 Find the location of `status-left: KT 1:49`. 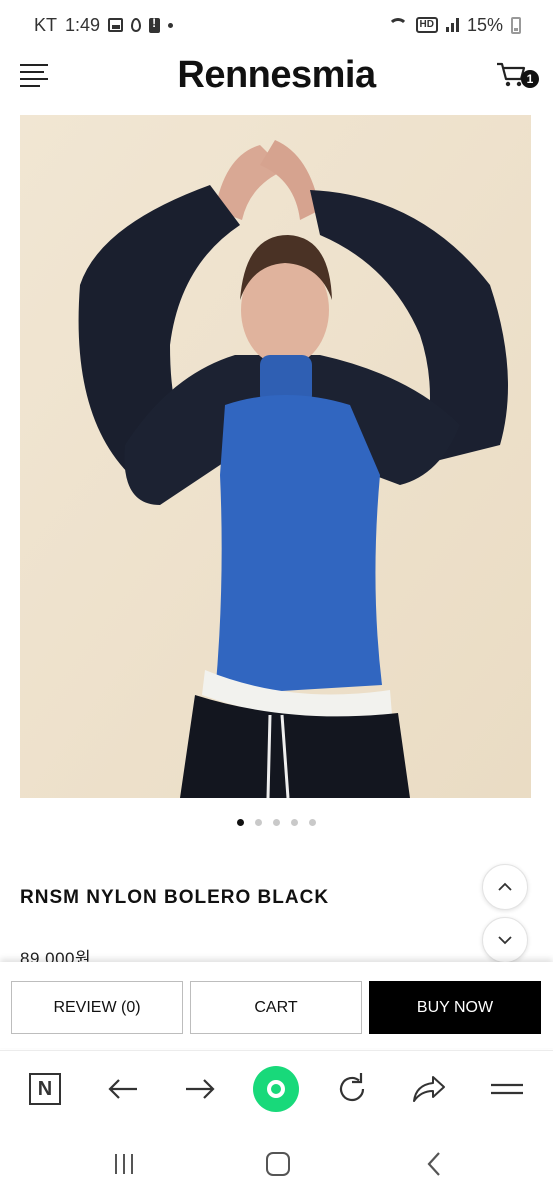

status-left: KT 1:49 is located at coordinates (104, 25).